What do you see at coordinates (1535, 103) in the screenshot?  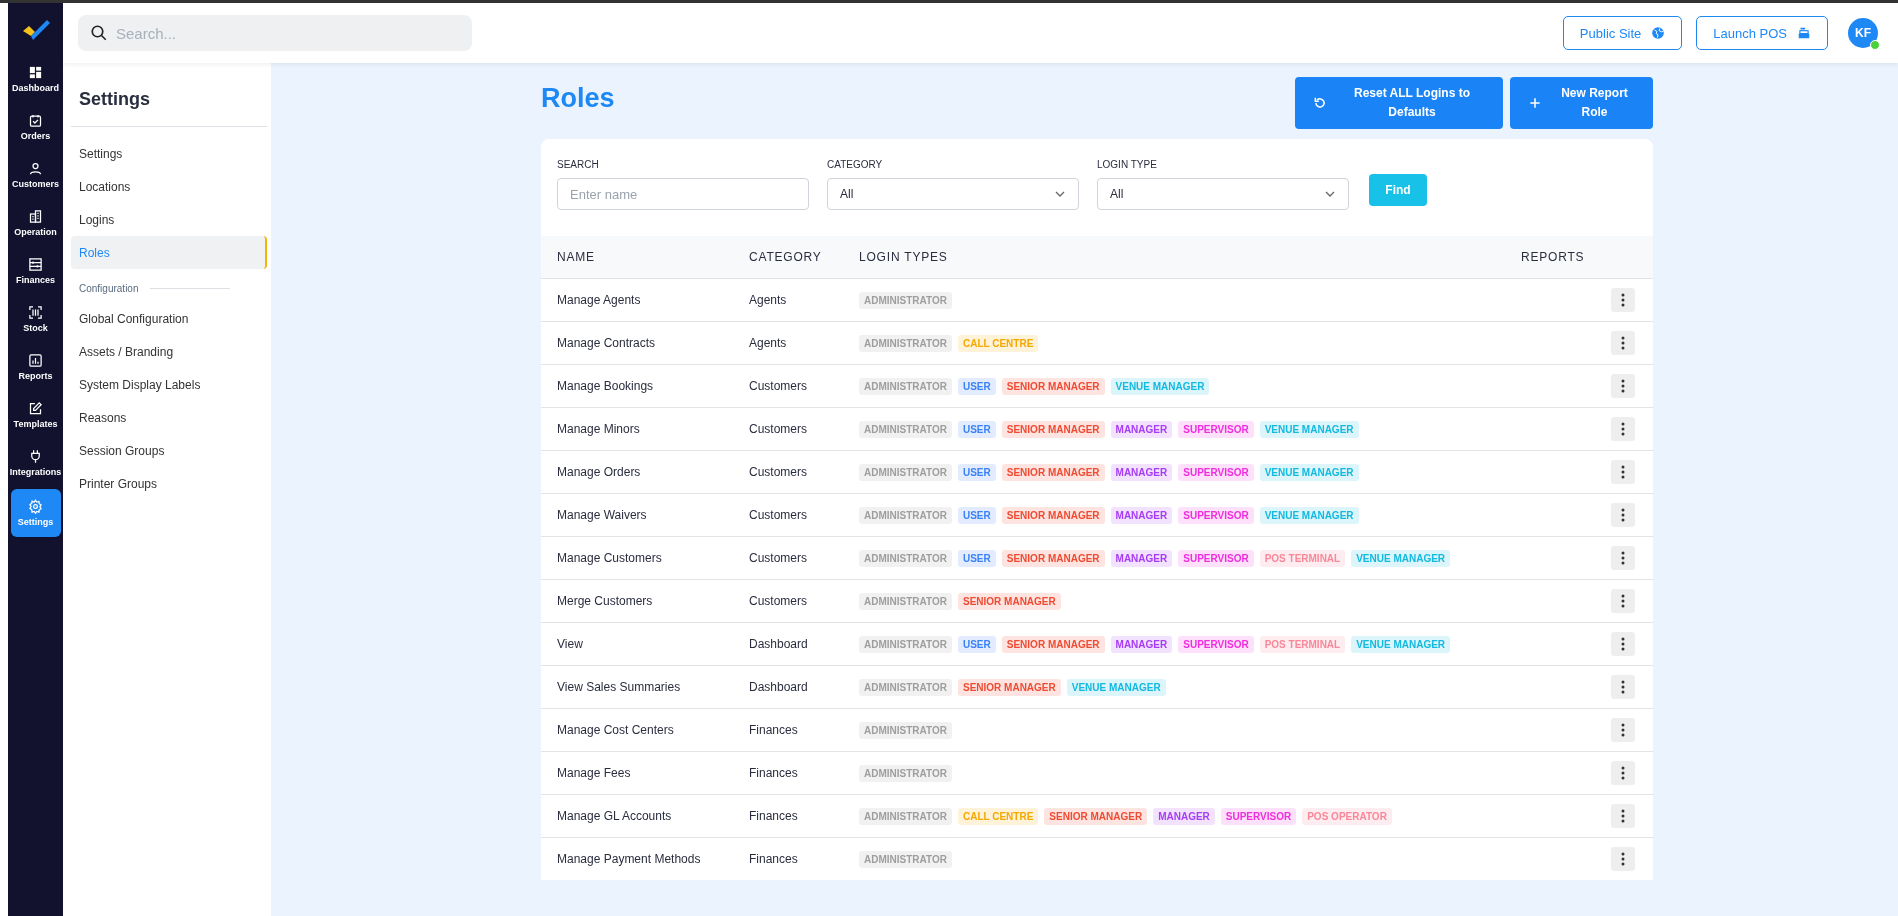 I see `plus-icon` at bounding box center [1535, 103].